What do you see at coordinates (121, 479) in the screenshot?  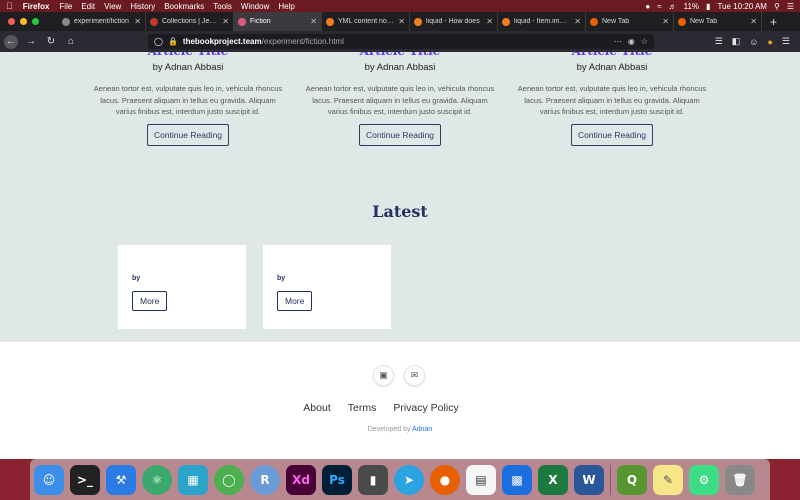 I see `xcode-icon: ⚒` at bounding box center [121, 479].